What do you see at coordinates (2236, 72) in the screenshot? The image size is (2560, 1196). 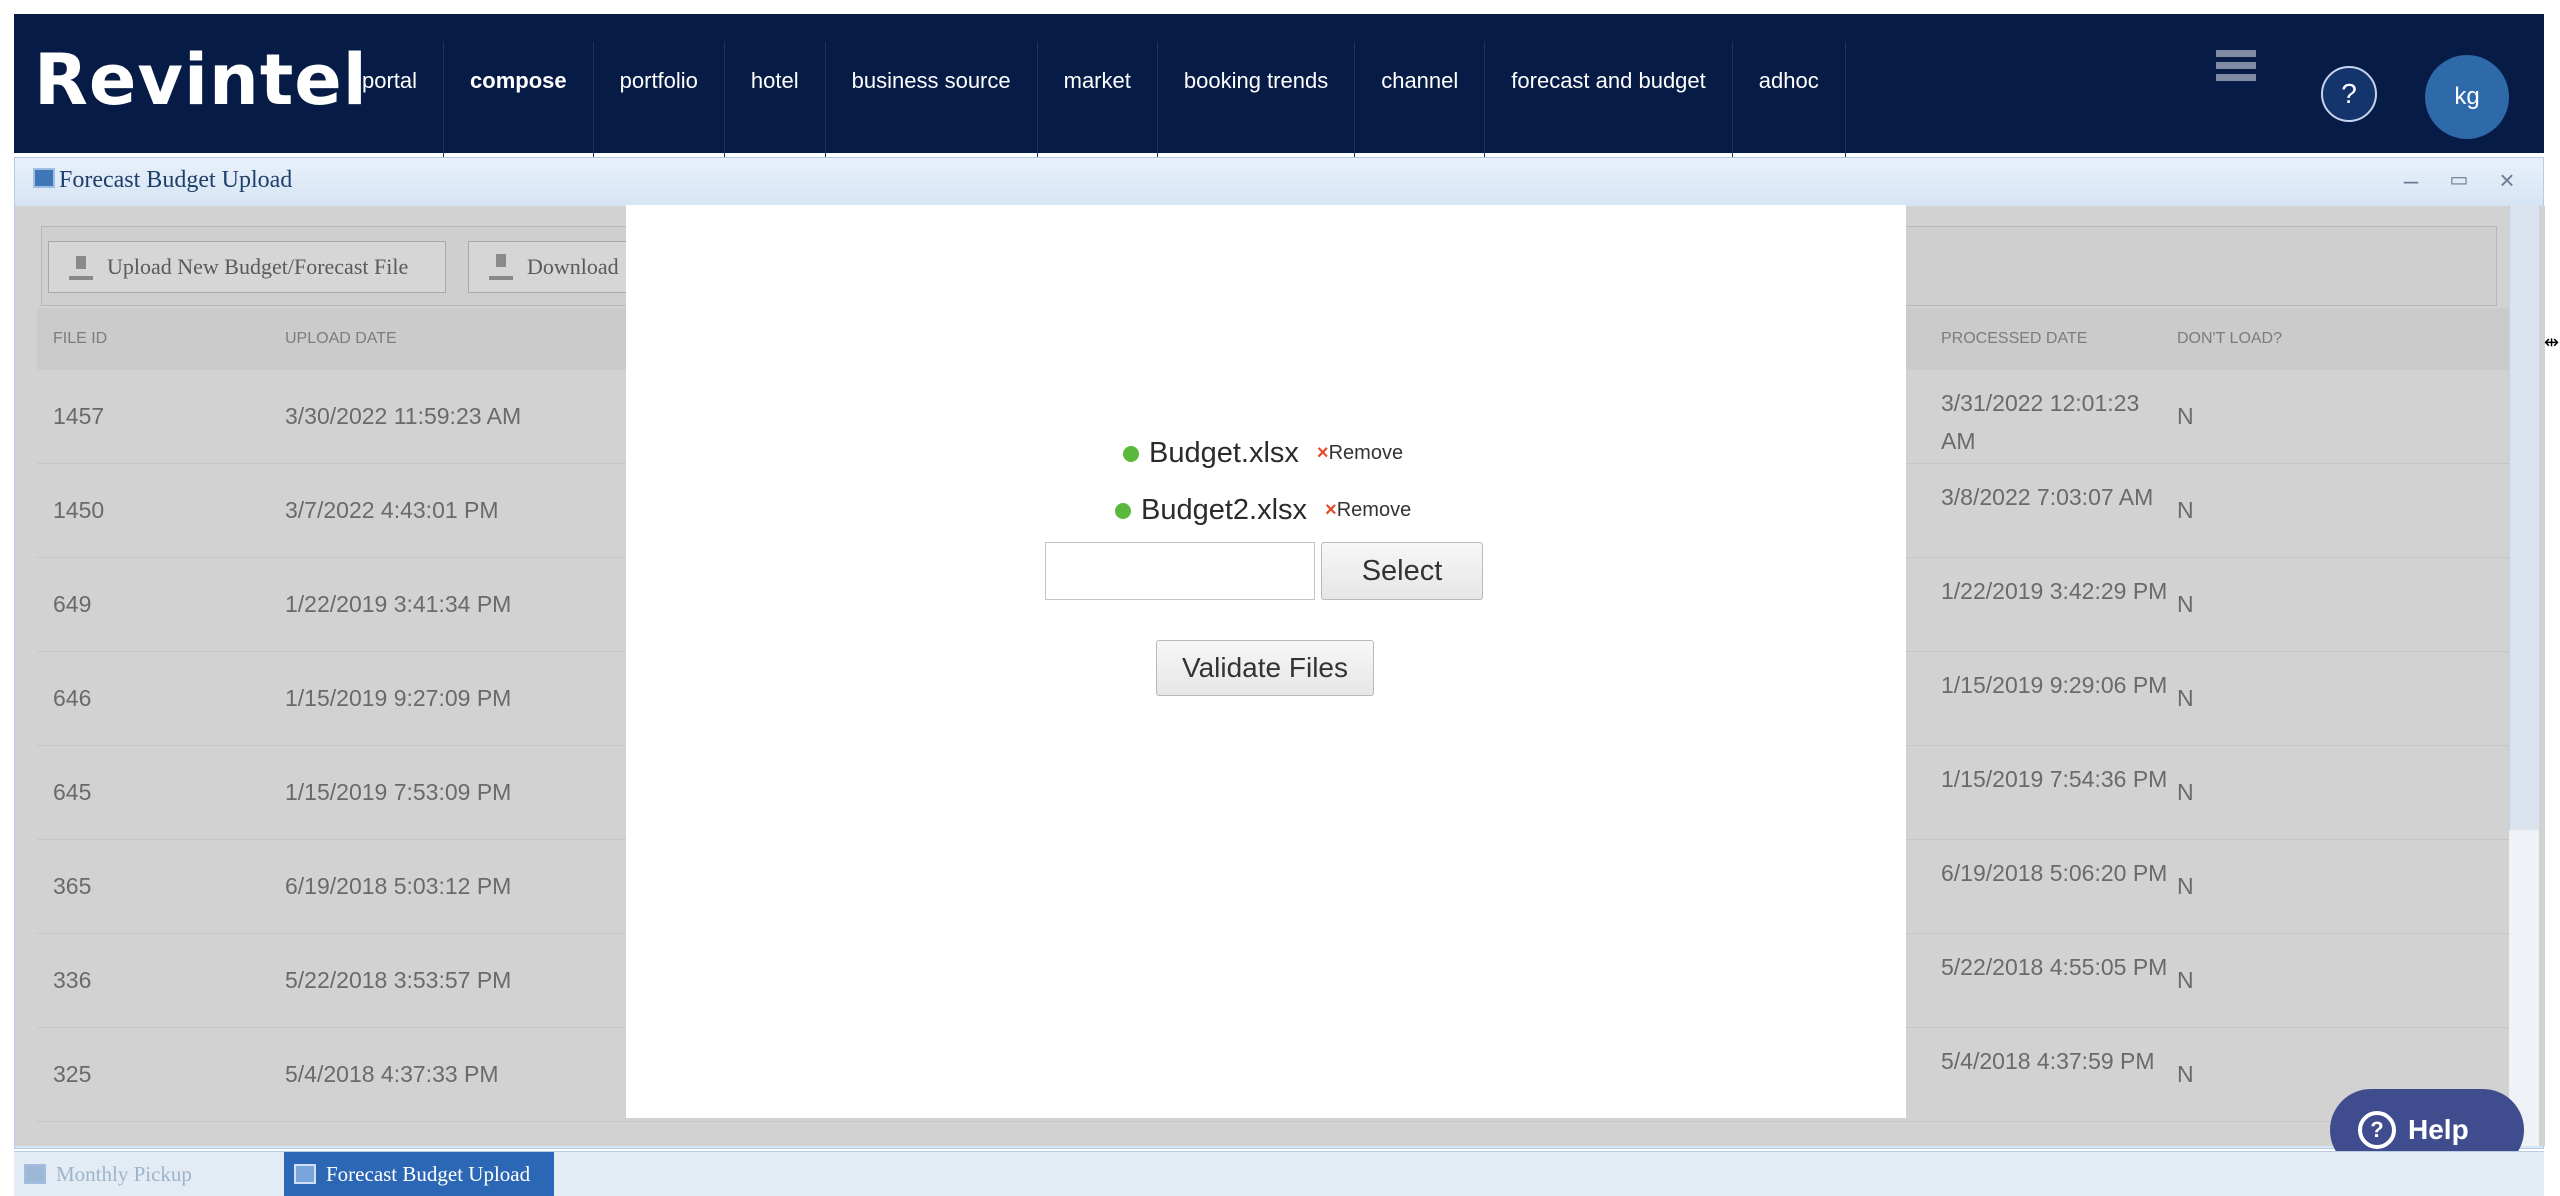 I see `hamburger-menu-icon` at bounding box center [2236, 72].